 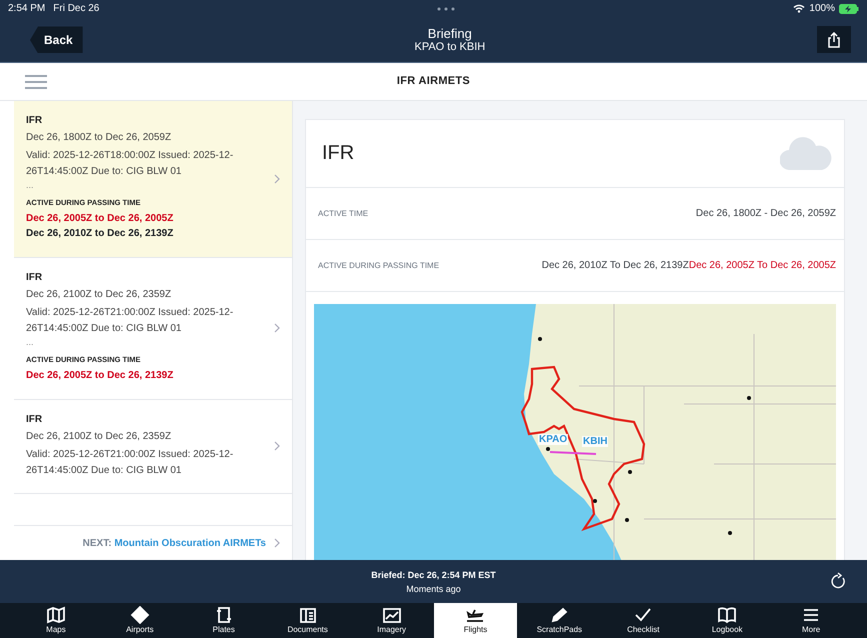 I want to click on status-time: 2:54 PM, so click(x=27, y=8).